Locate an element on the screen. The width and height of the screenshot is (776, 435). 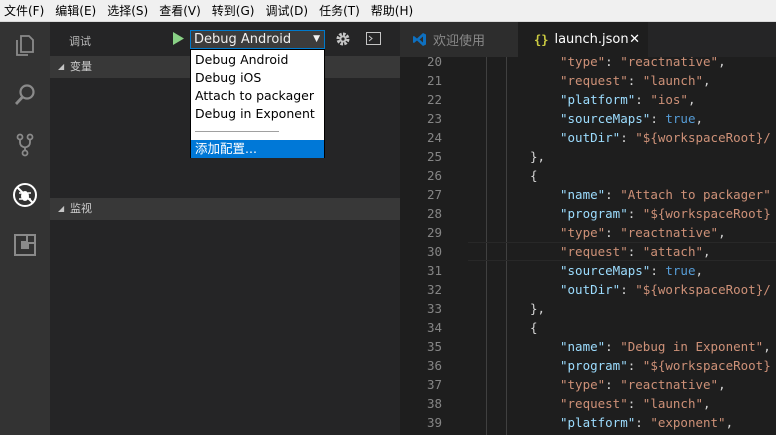
code-line: 24 "outDir": "${workspaceRoot}/ is located at coordinates (588, 137).